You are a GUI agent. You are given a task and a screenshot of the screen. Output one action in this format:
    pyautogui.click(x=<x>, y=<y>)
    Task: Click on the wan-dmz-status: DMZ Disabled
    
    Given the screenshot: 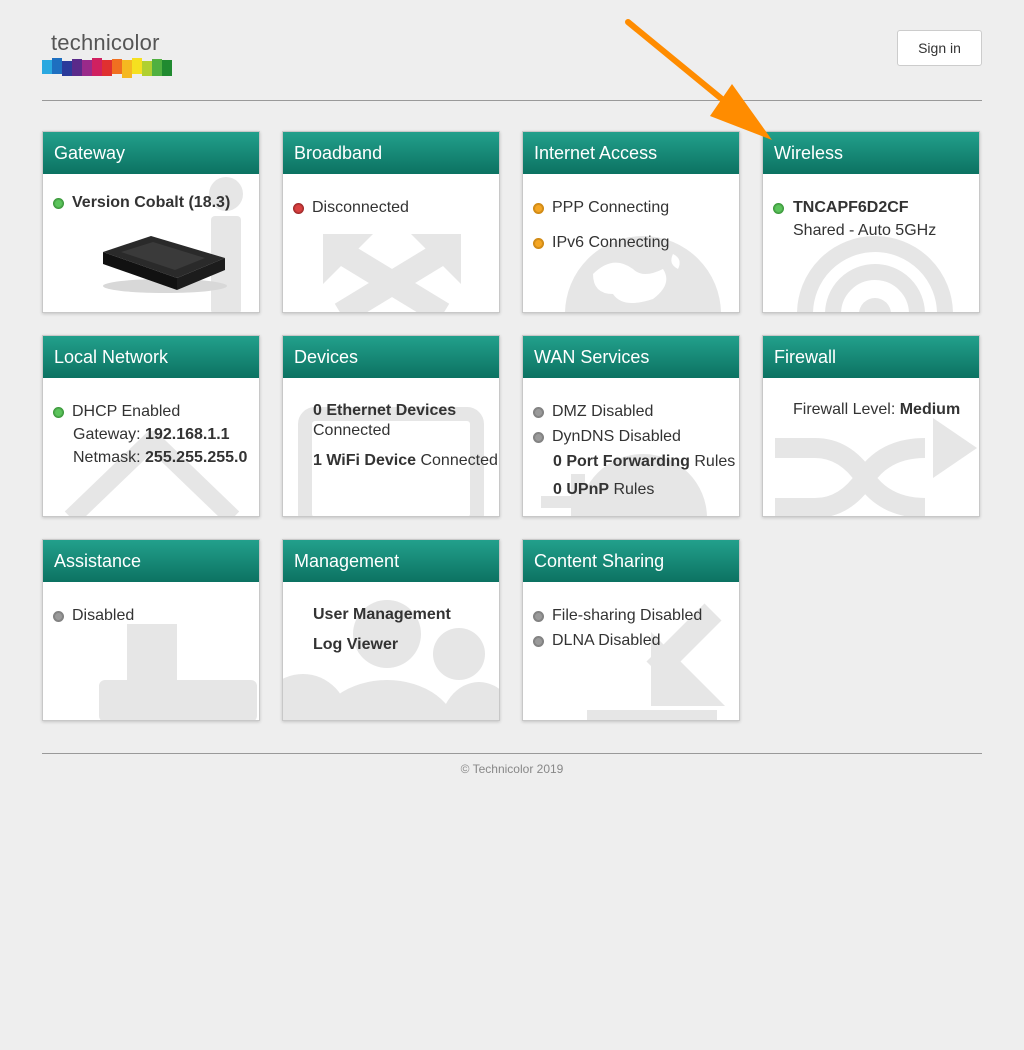 What is the action you would take?
    pyautogui.click(x=603, y=411)
    